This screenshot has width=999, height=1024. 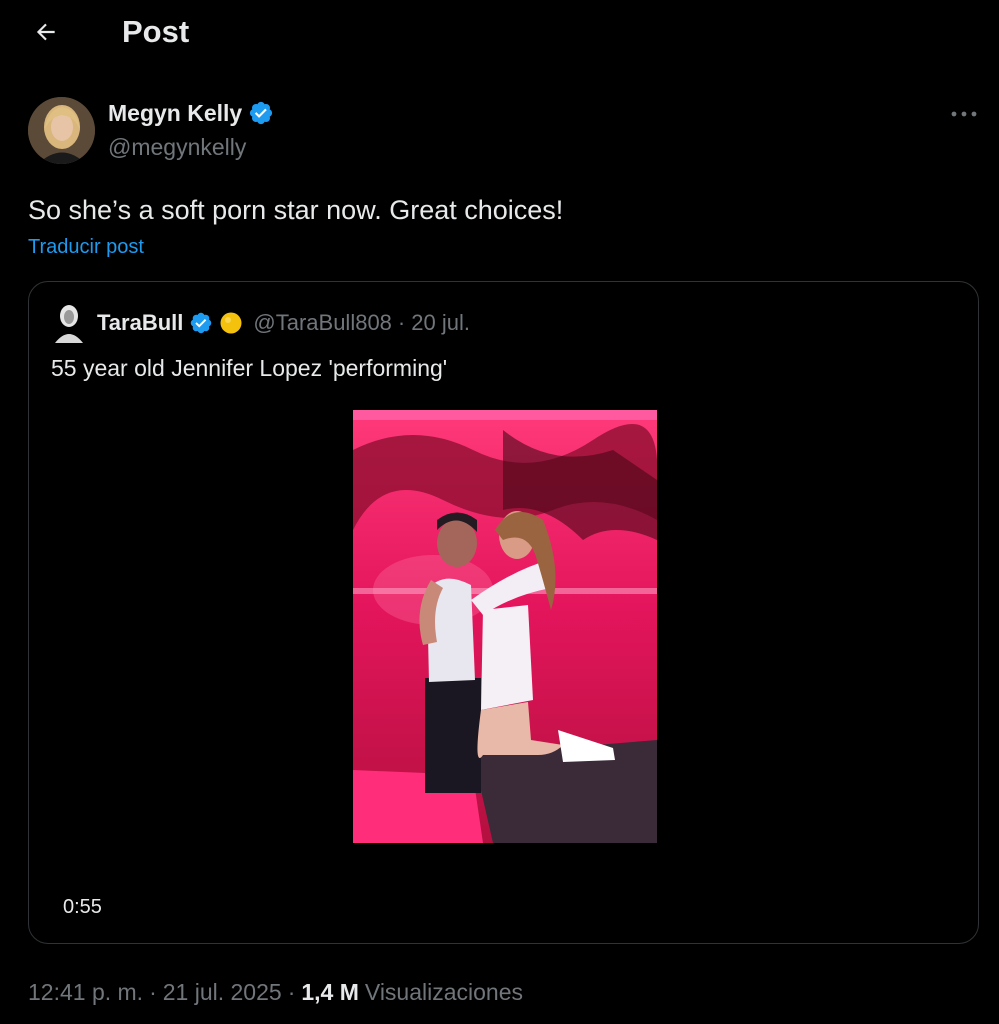 I want to click on yellow-circle-emoji-icon, so click(x=231, y=323).